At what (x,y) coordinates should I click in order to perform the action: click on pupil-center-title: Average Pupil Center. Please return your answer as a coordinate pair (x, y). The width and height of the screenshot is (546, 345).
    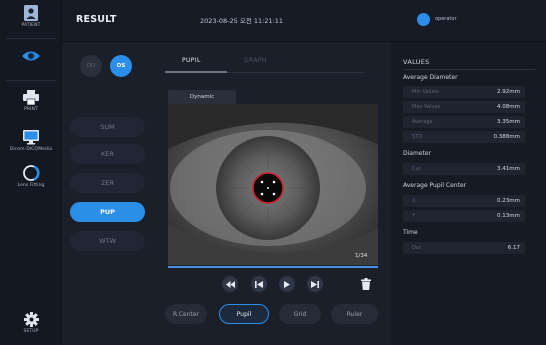
    Looking at the image, I should click on (435, 185).